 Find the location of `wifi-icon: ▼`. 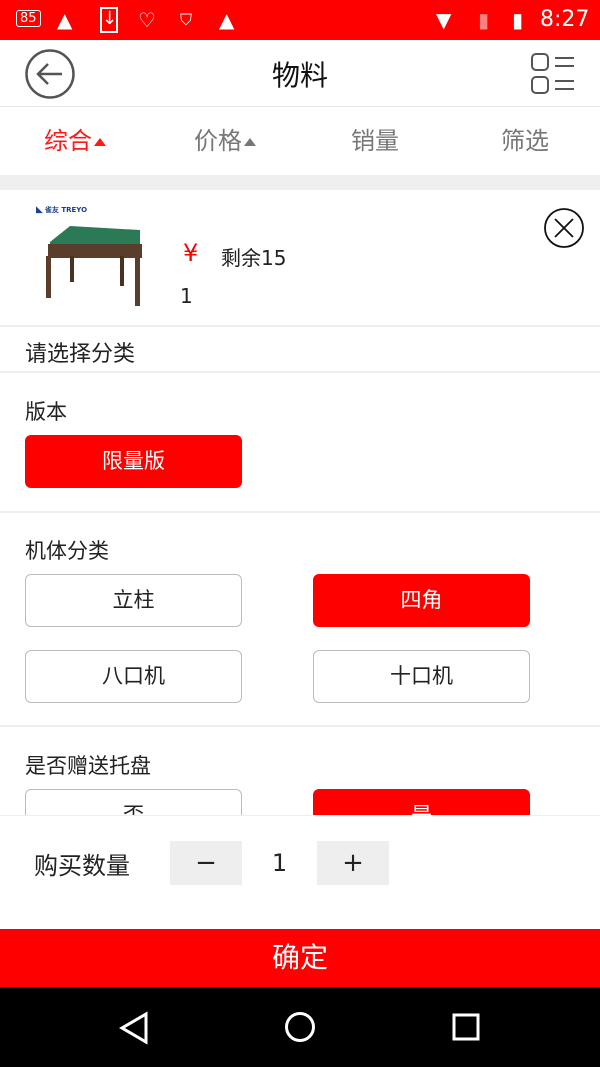

wifi-icon: ▼ is located at coordinates (444, 20).